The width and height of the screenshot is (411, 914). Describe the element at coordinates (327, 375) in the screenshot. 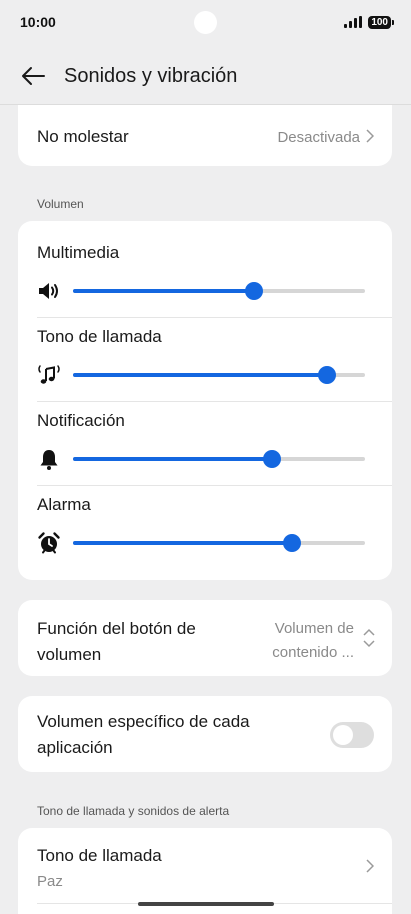

I see `ringtone-volume-thumb` at that location.